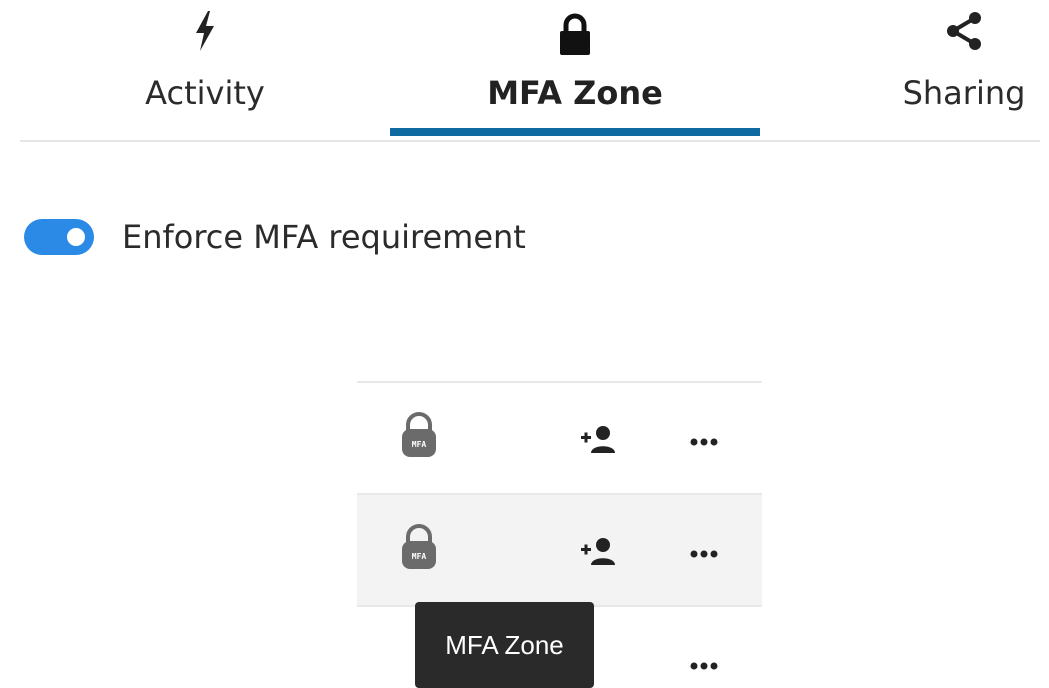 Image resolution: width=1049 pixels, height=688 pixels. What do you see at coordinates (964, 31) in the screenshot?
I see `share-icon` at bounding box center [964, 31].